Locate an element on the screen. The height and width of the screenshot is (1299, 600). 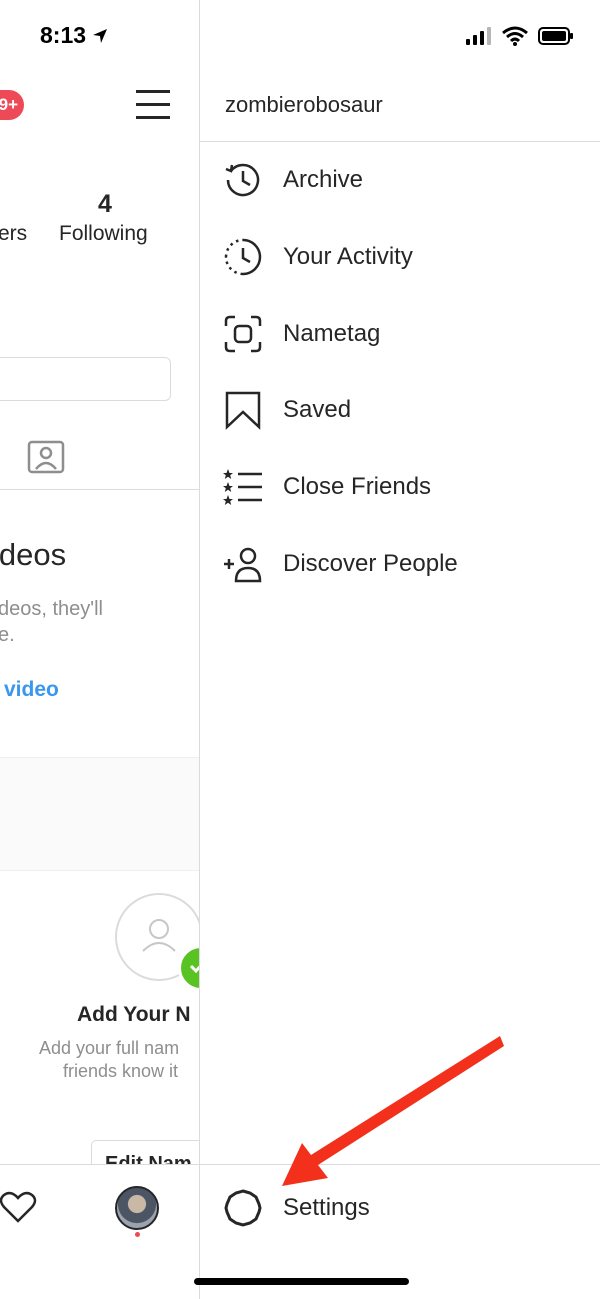
active-tab-dot is located at coordinates (137, 1234).